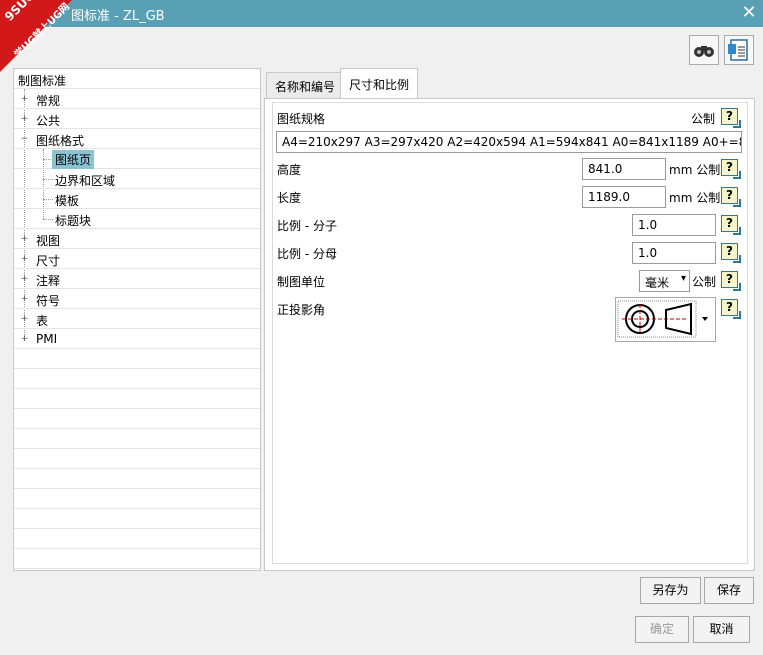 The height and width of the screenshot is (655, 763). I want to click on tree-item-table: + 表, so click(137, 319).